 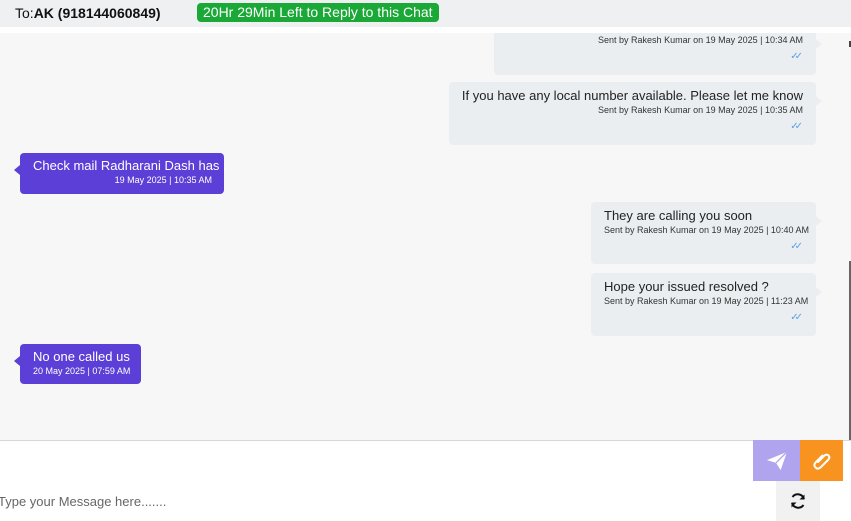 I want to click on attach-button, so click(x=821, y=460).